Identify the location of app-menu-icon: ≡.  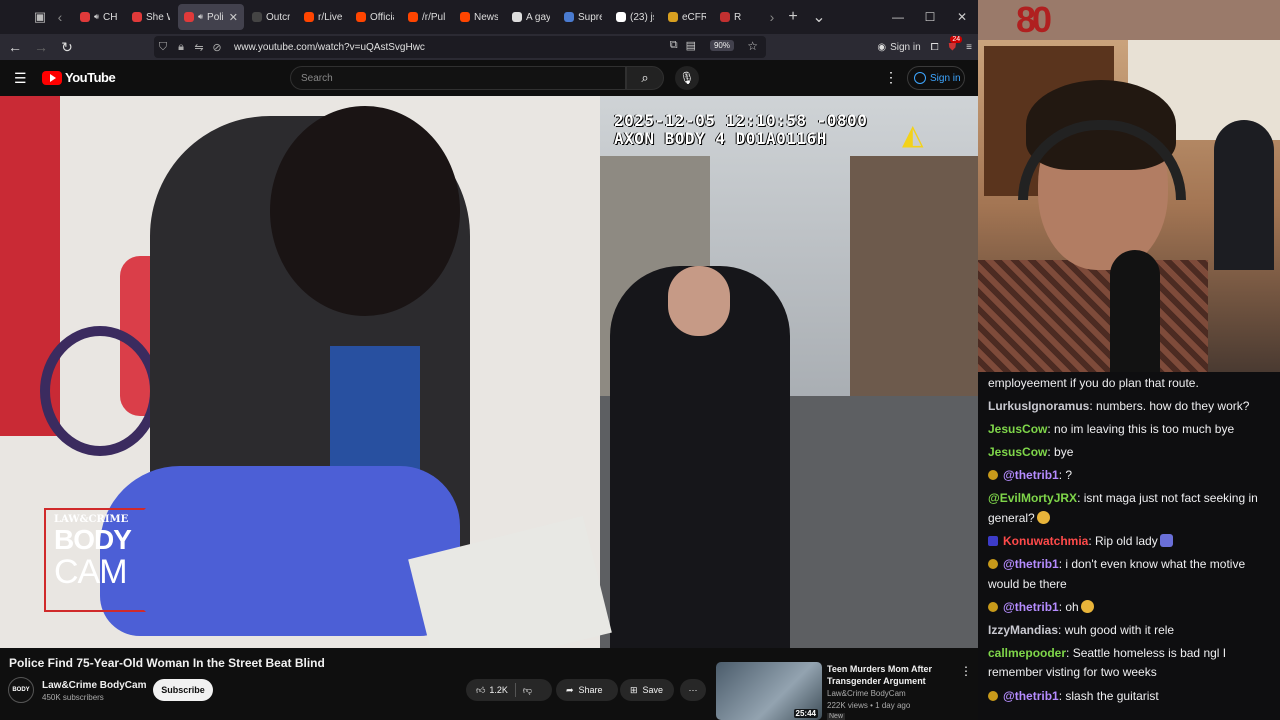
(969, 47).